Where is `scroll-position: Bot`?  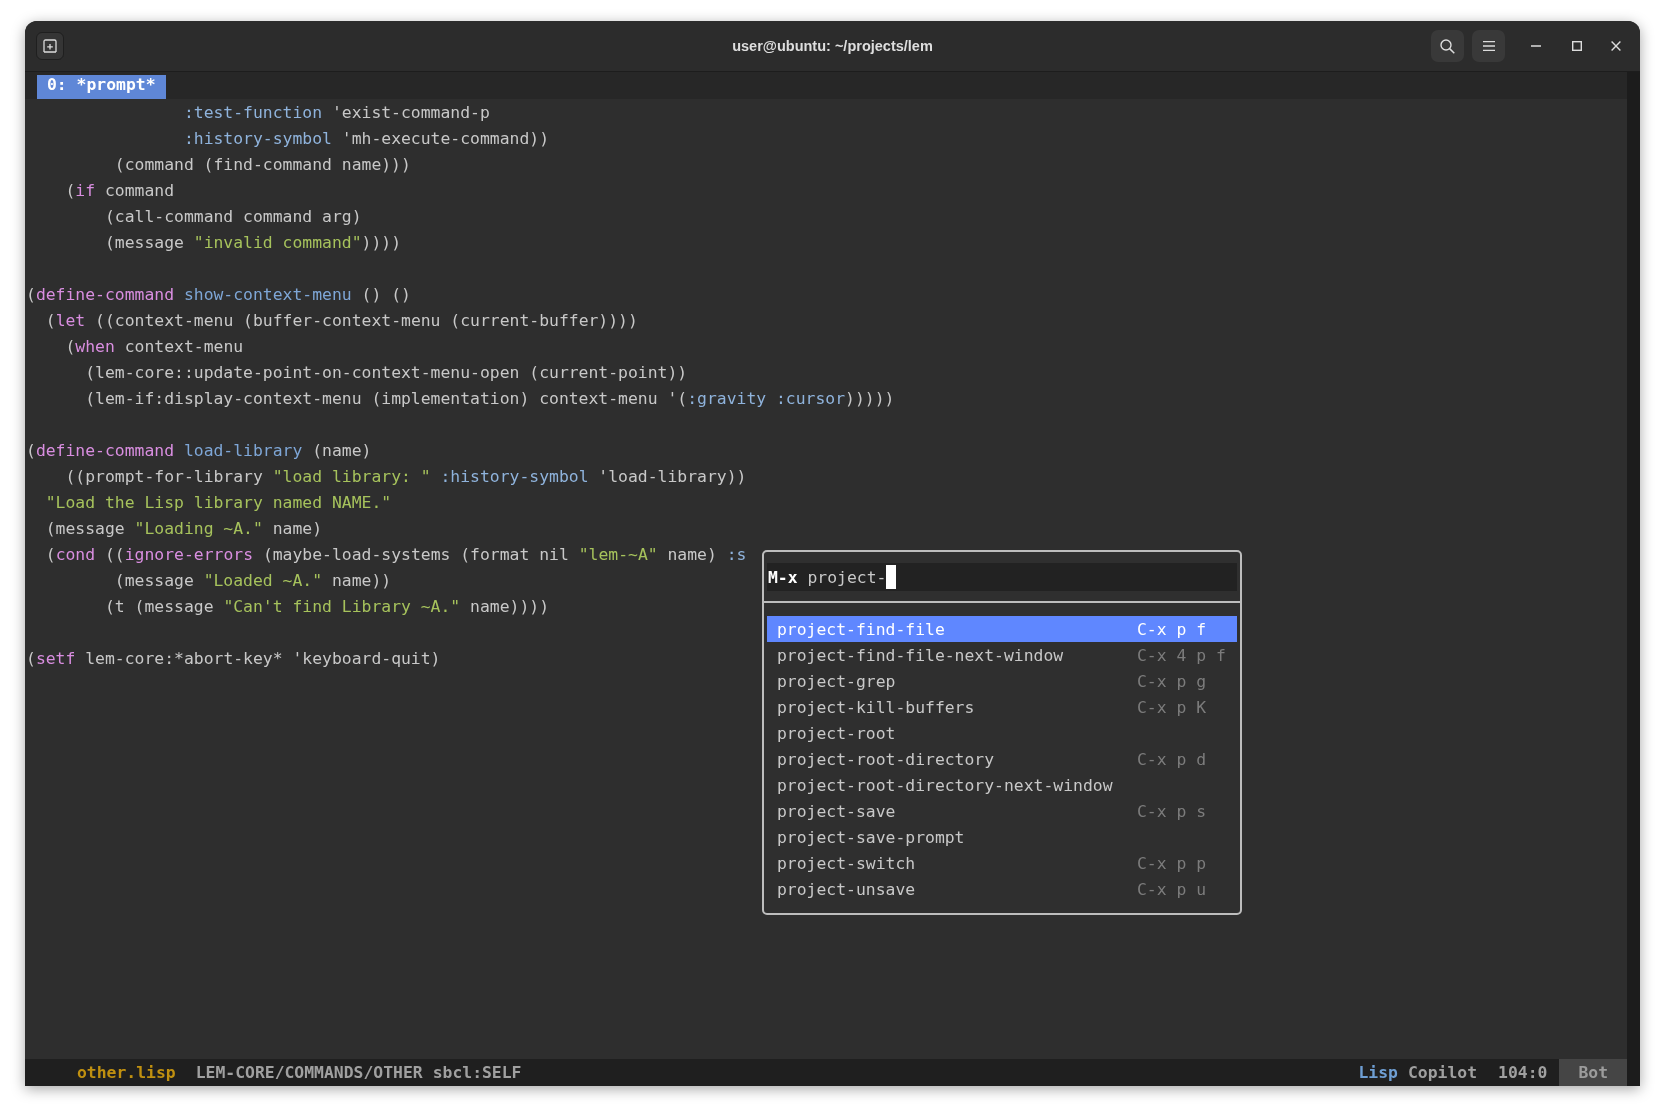 scroll-position: Bot is located at coordinates (1593, 1072).